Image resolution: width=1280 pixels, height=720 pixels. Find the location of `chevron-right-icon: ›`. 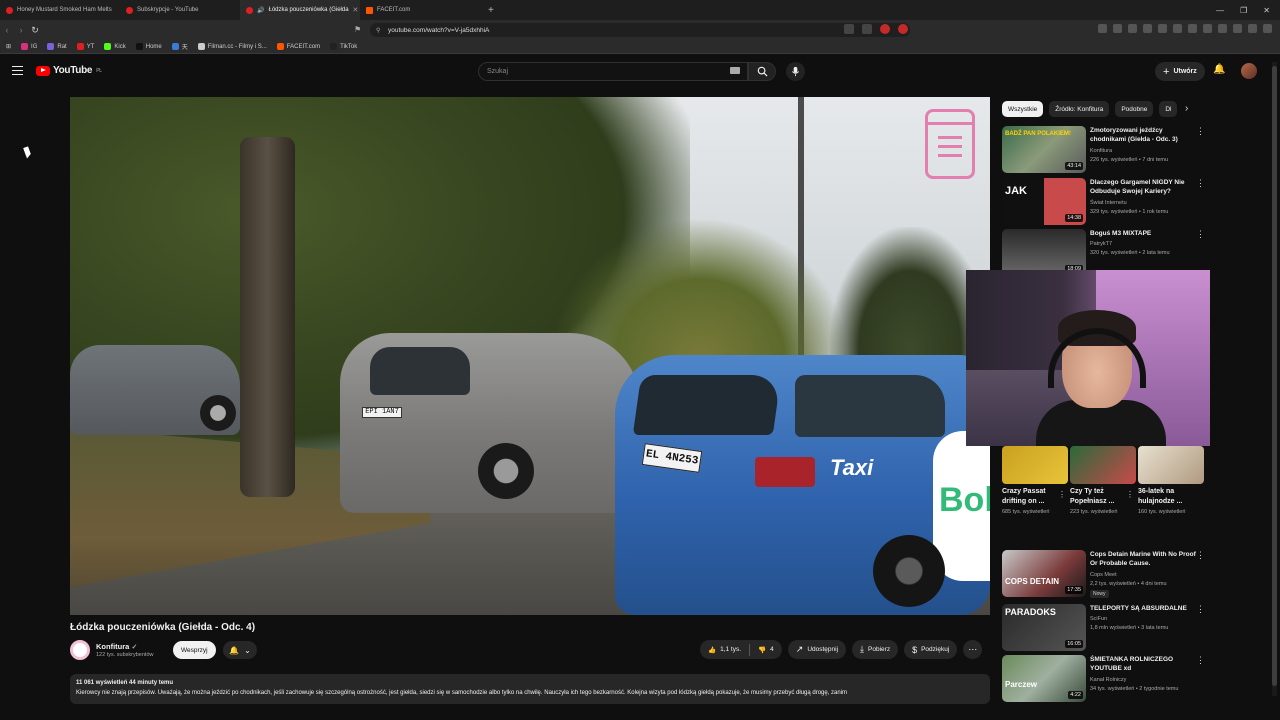

chevron-right-icon: › is located at coordinates (1186, 108).